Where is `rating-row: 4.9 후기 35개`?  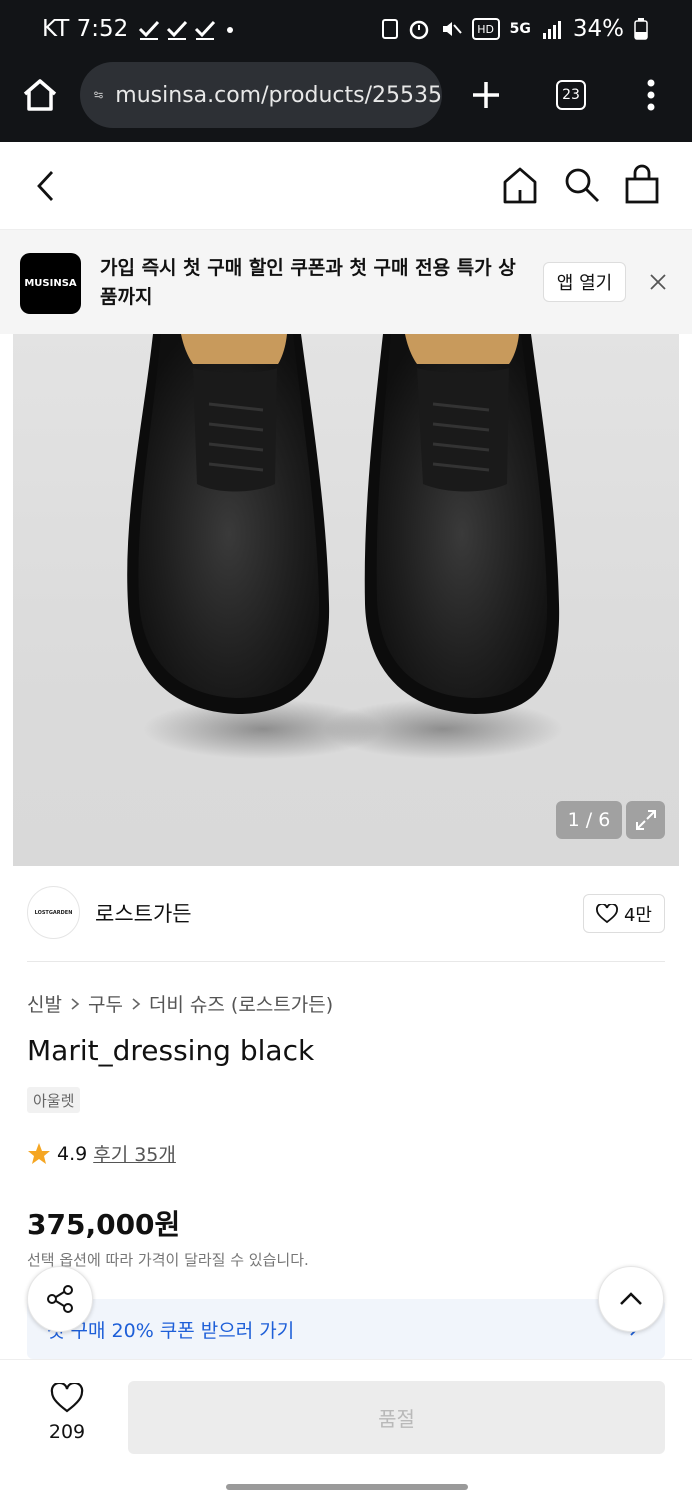 rating-row: 4.9 후기 35개 is located at coordinates (101, 1153).